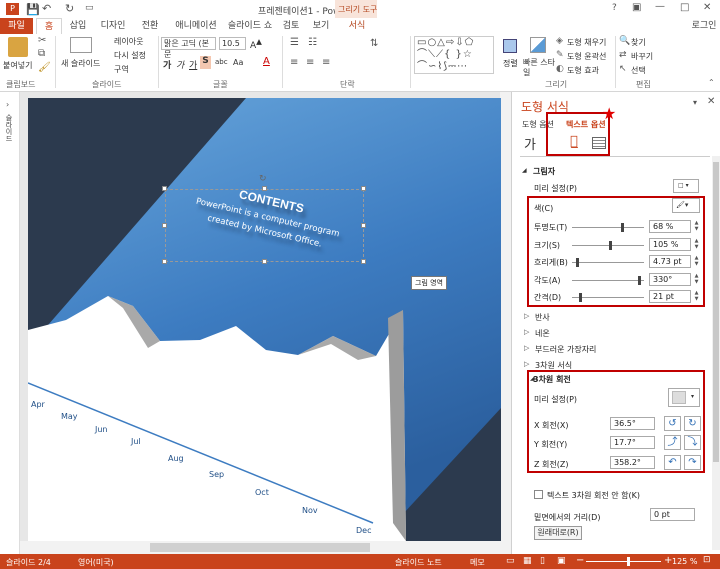 The image size is (720, 569). I want to click on select-button: 선택, so click(638, 70).